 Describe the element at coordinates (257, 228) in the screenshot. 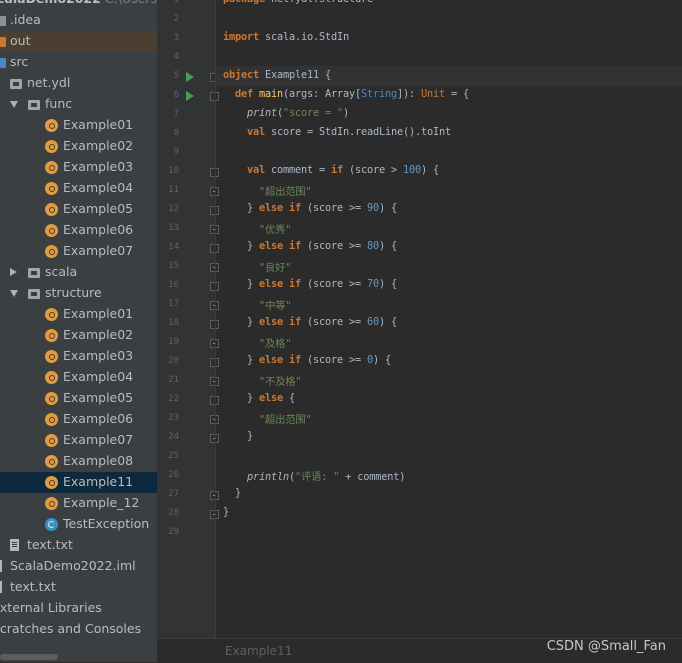

I see `code-line: "优秀"` at that location.